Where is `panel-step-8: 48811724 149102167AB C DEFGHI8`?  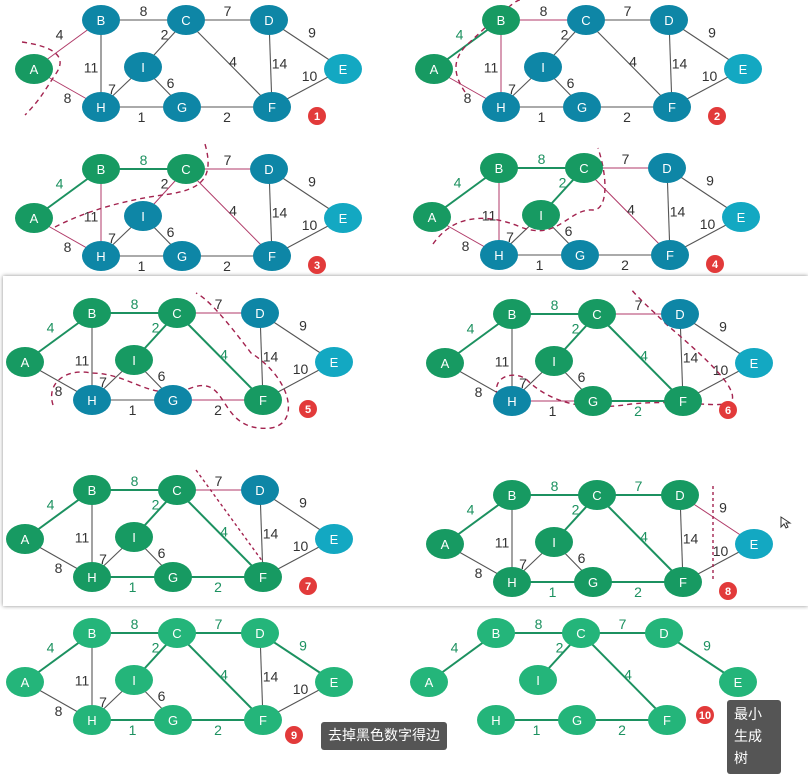
panel-step-8: 48811724 149102167AB C DEFGHI8 is located at coordinates (599, 539).